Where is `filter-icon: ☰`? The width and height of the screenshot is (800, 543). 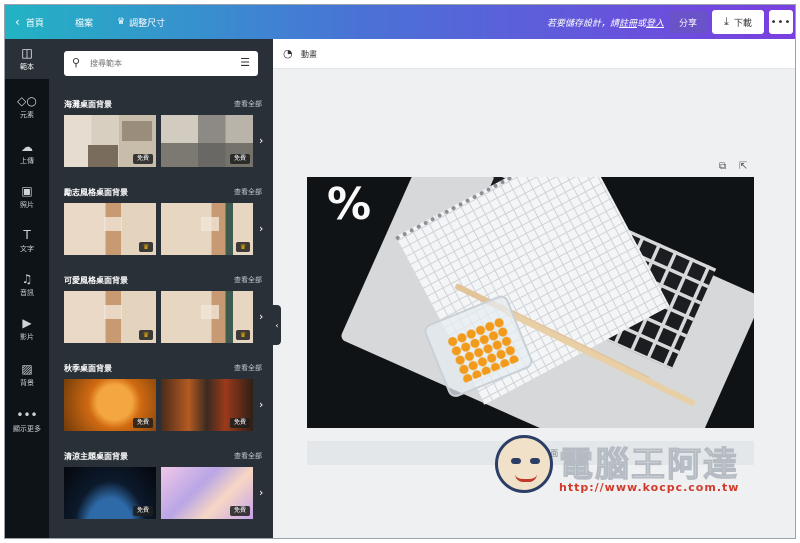 filter-icon: ☰ is located at coordinates (245, 62).